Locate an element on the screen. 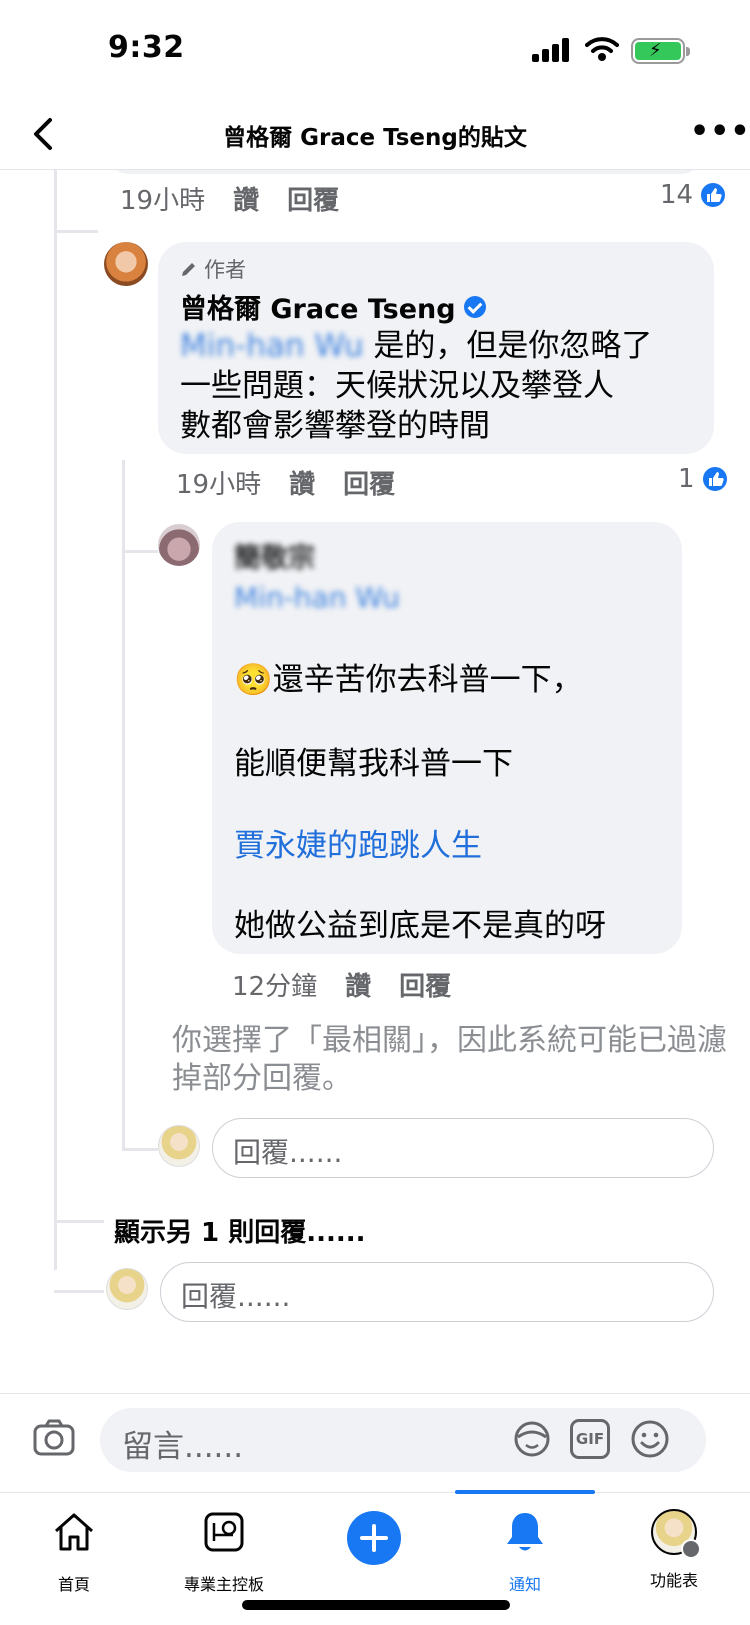 The height and width of the screenshot is (1625, 750). commenter-name: 簡敬宗 is located at coordinates (274, 555).